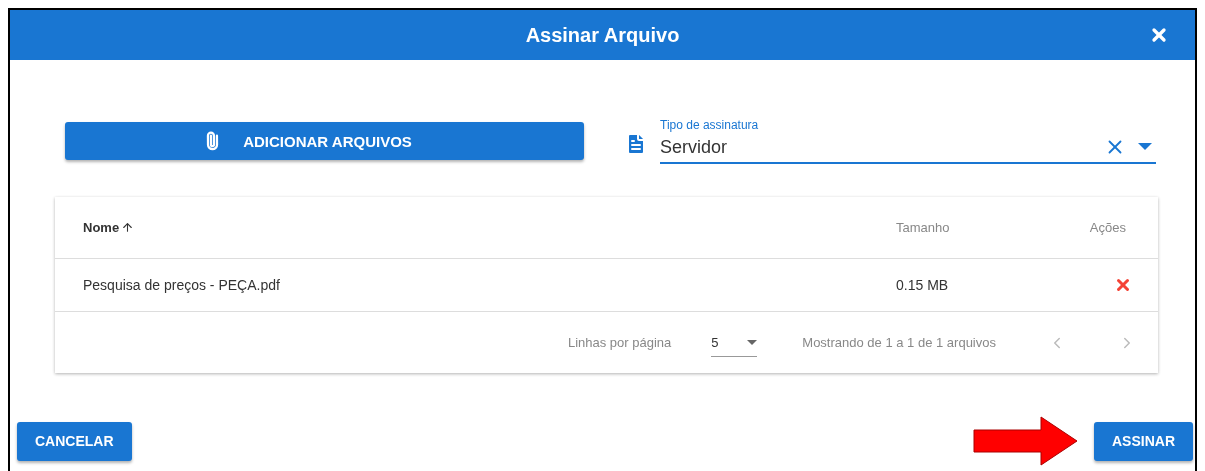  I want to click on range-text: Mostrando de 1 a 1 de 1 arquivos, so click(899, 342).